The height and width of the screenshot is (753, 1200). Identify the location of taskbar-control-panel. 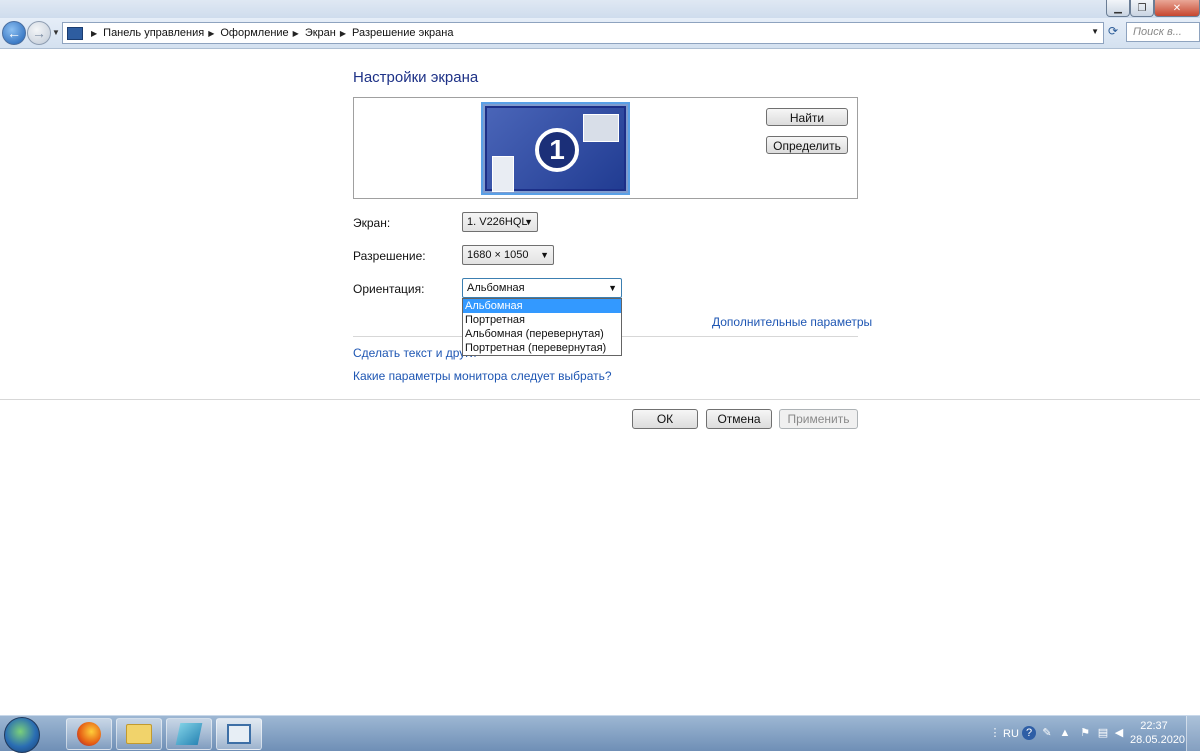
(239, 734).